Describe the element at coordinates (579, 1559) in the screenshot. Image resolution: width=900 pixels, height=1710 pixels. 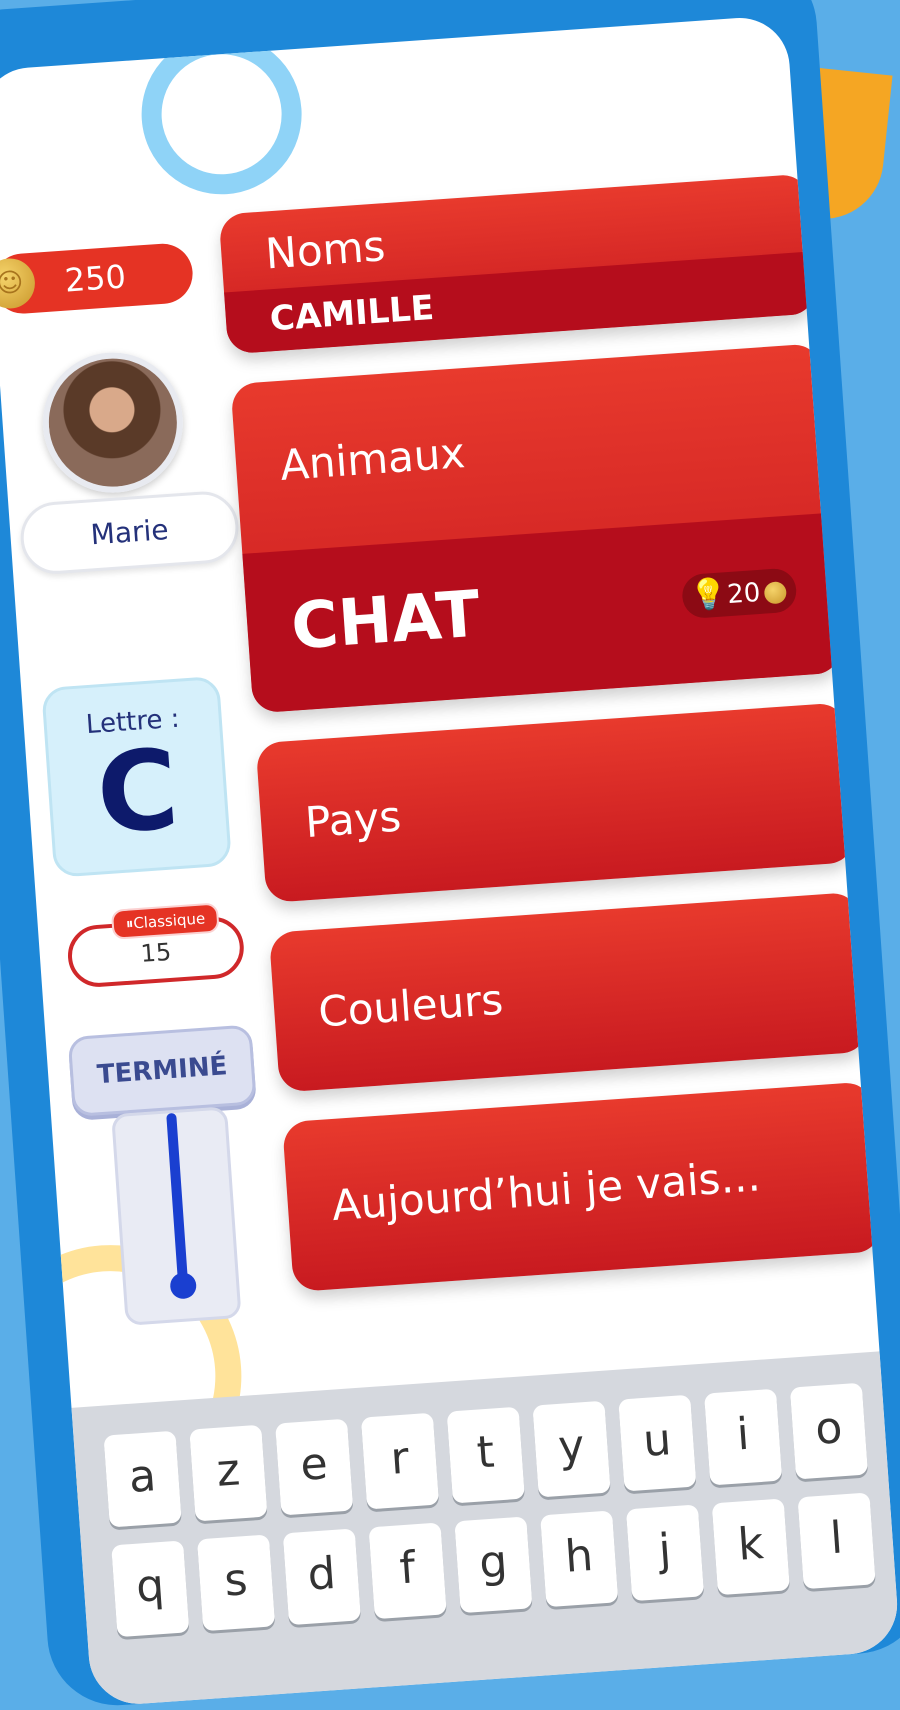
I see `key-h: h` at that location.